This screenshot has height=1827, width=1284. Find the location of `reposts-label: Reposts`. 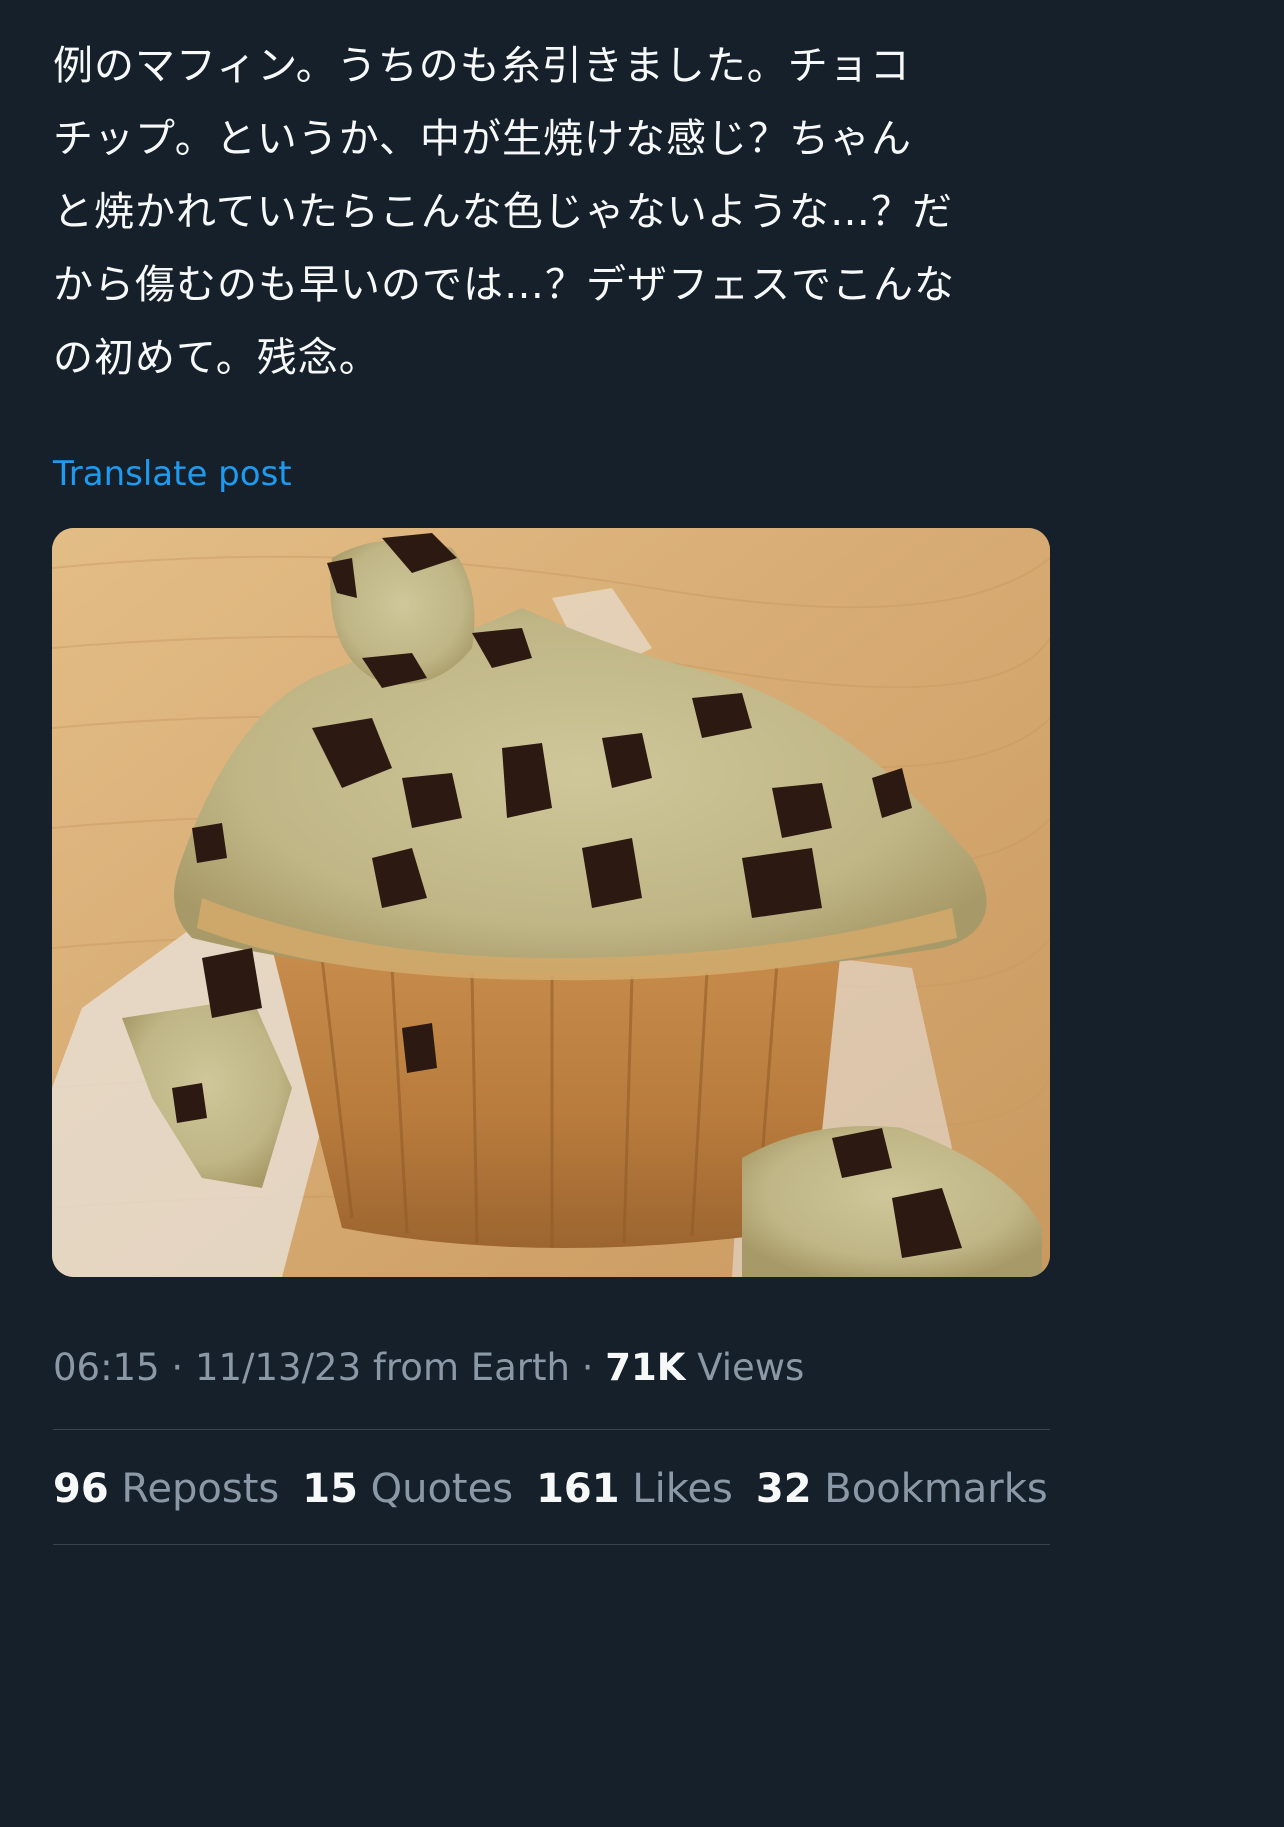

reposts-label: Reposts is located at coordinates (200, 1489).